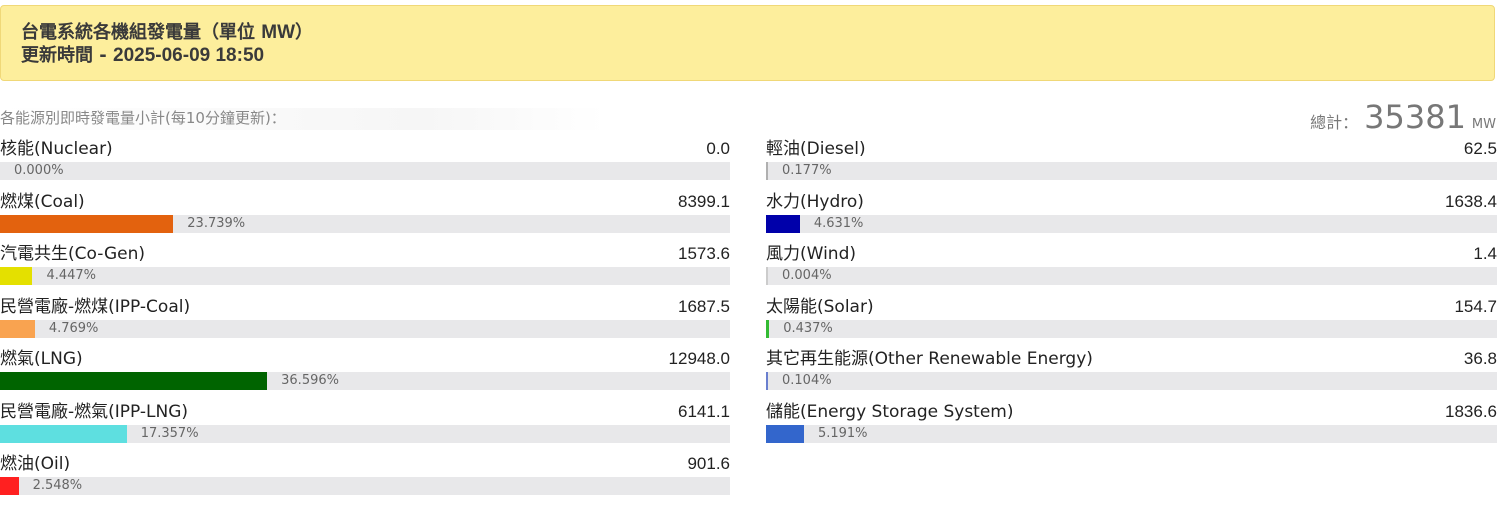 The width and height of the screenshot is (1500, 505). I want to click on total-label: 總計：, so click(1334, 122).